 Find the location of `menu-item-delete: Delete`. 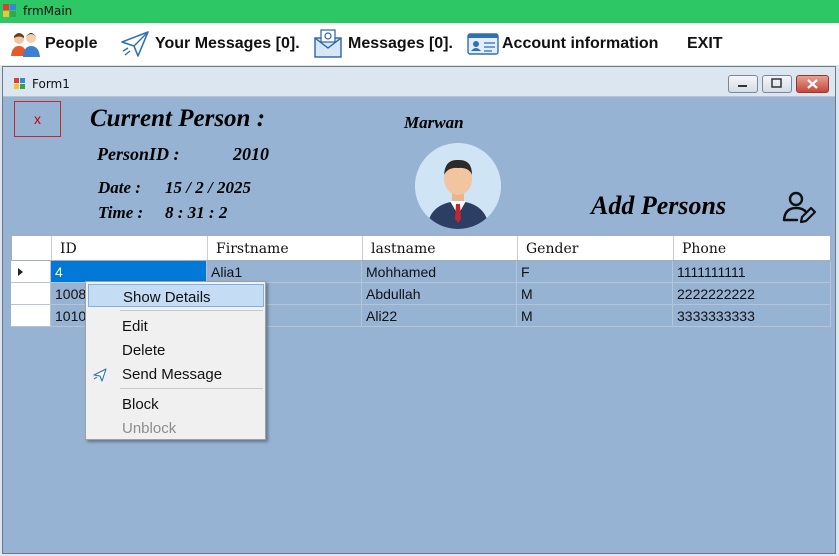

menu-item-delete: Delete is located at coordinates (175, 349).